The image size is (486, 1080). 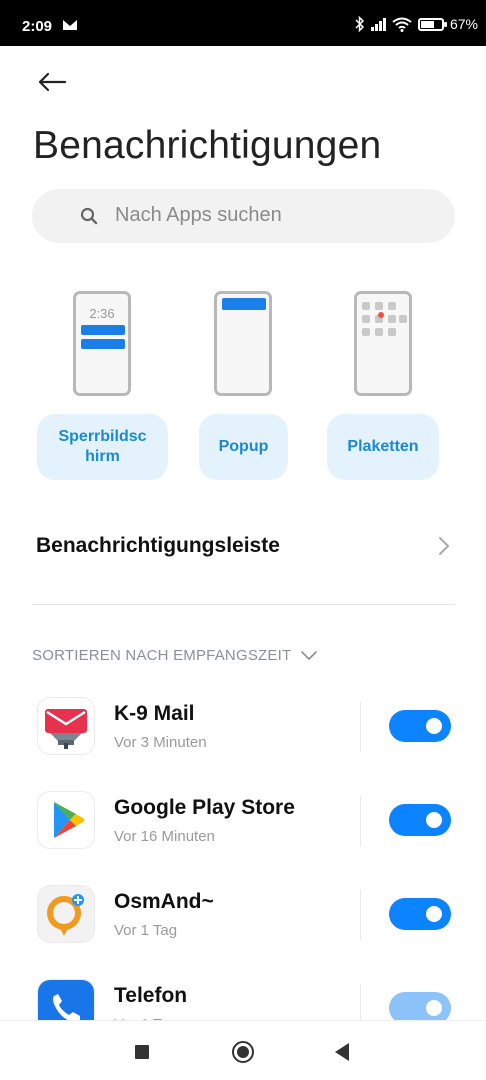 I want to click on popup-button-label: Popup, so click(x=243, y=446).